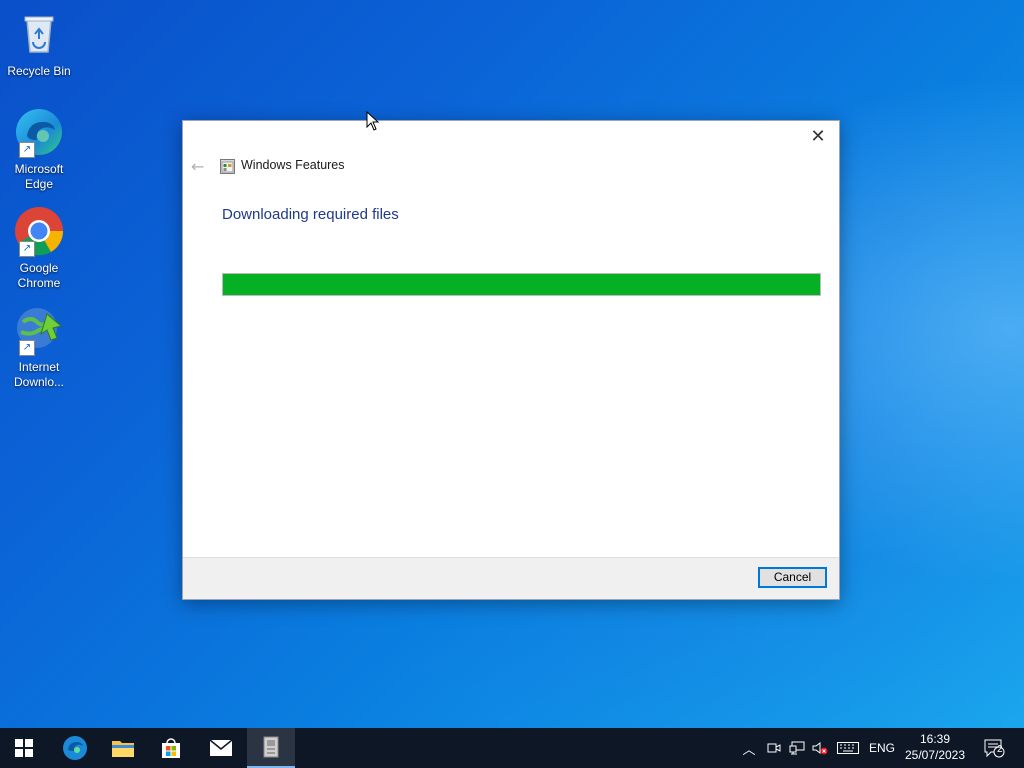 This screenshot has height=768, width=1024. I want to click on close-icon: ✕, so click(818, 136).